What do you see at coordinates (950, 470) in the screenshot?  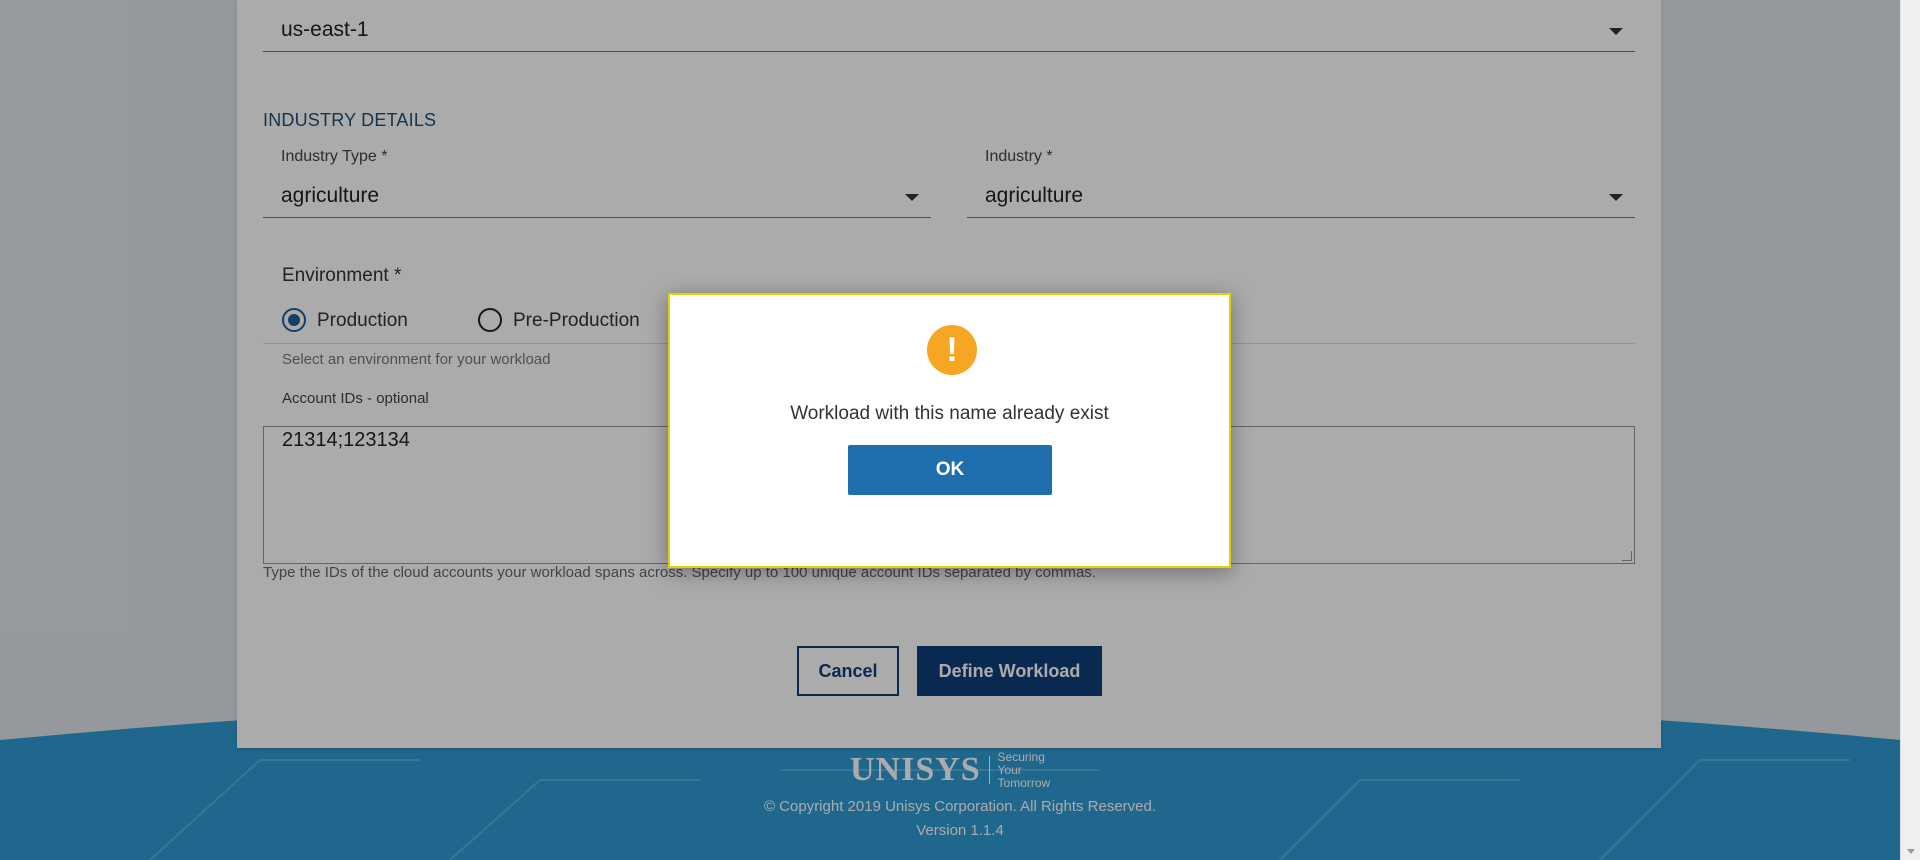 I see `ok-button: OK` at bounding box center [950, 470].